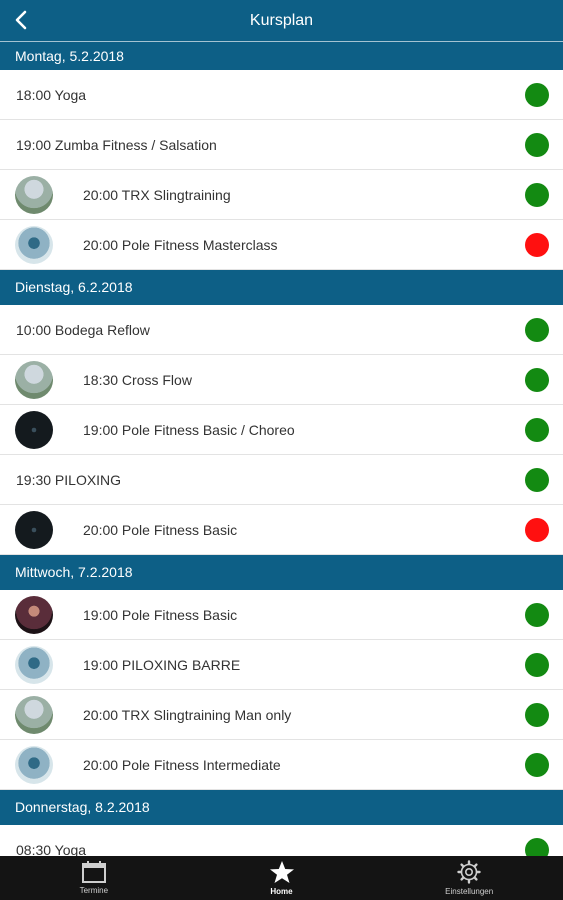 This screenshot has width=563, height=900. I want to click on page-title: Kursplan, so click(281, 20).